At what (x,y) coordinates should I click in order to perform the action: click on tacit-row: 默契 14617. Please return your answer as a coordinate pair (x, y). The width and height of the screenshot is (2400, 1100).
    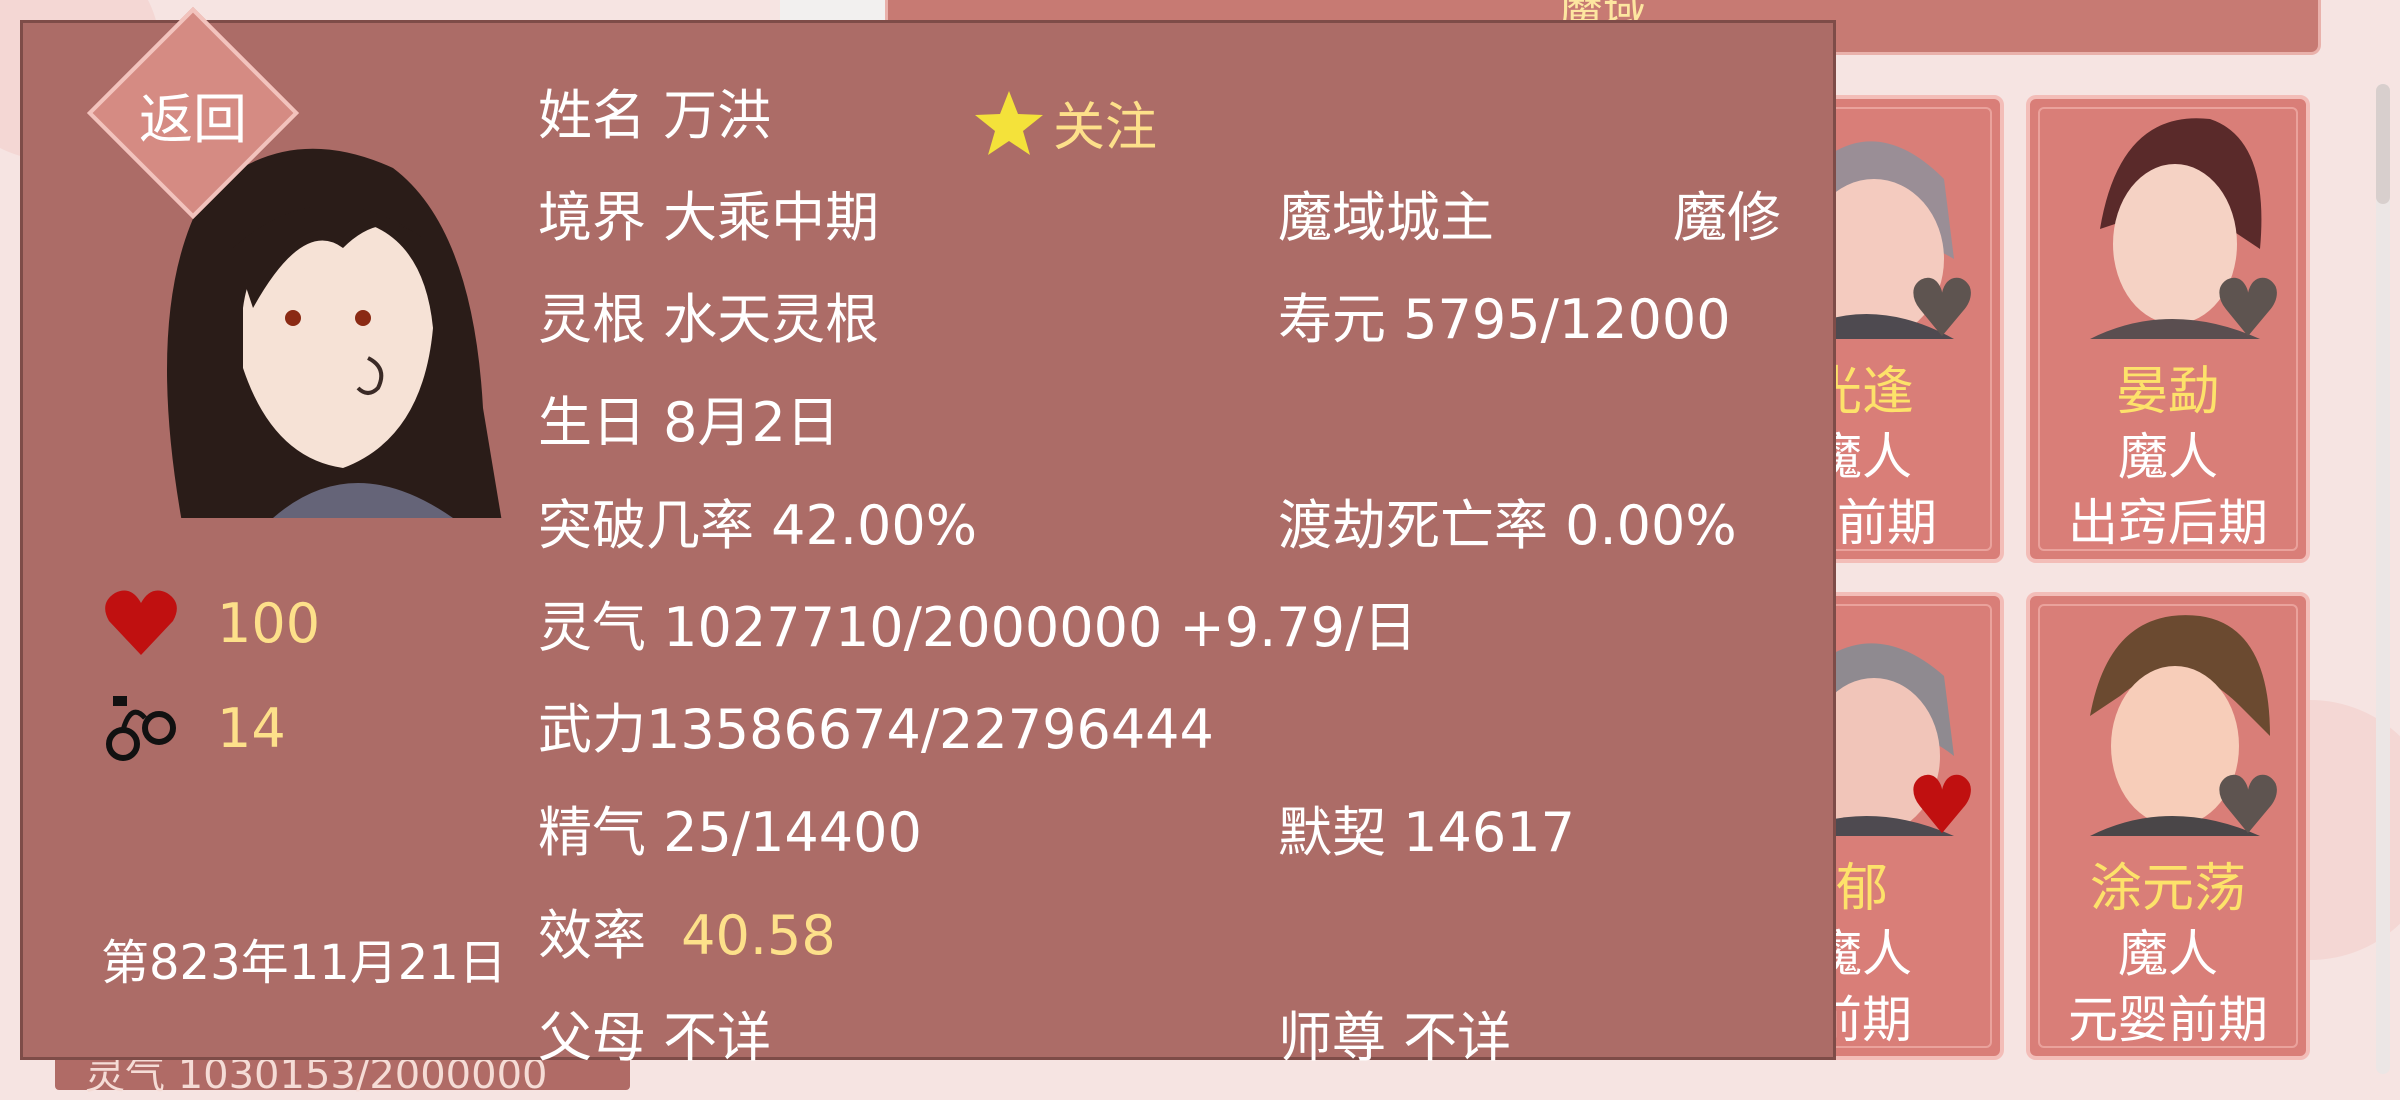
    Looking at the image, I should click on (1426, 832).